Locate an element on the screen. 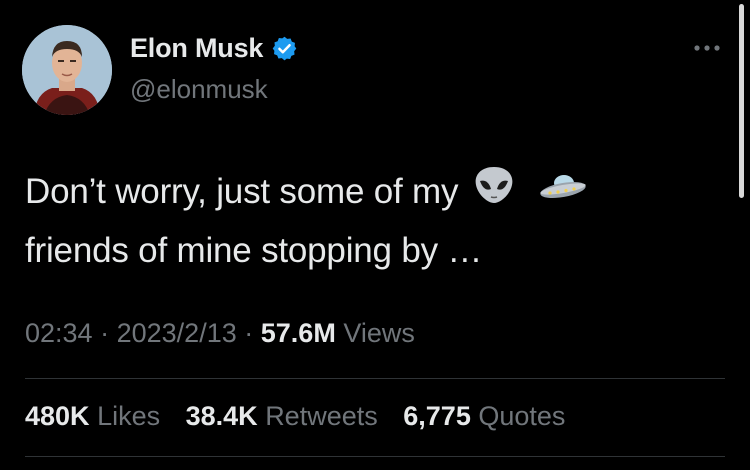 The width and height of the screenshot is (750, 470). likes-stat: 480K Likes is located at coordinates (96, 416).